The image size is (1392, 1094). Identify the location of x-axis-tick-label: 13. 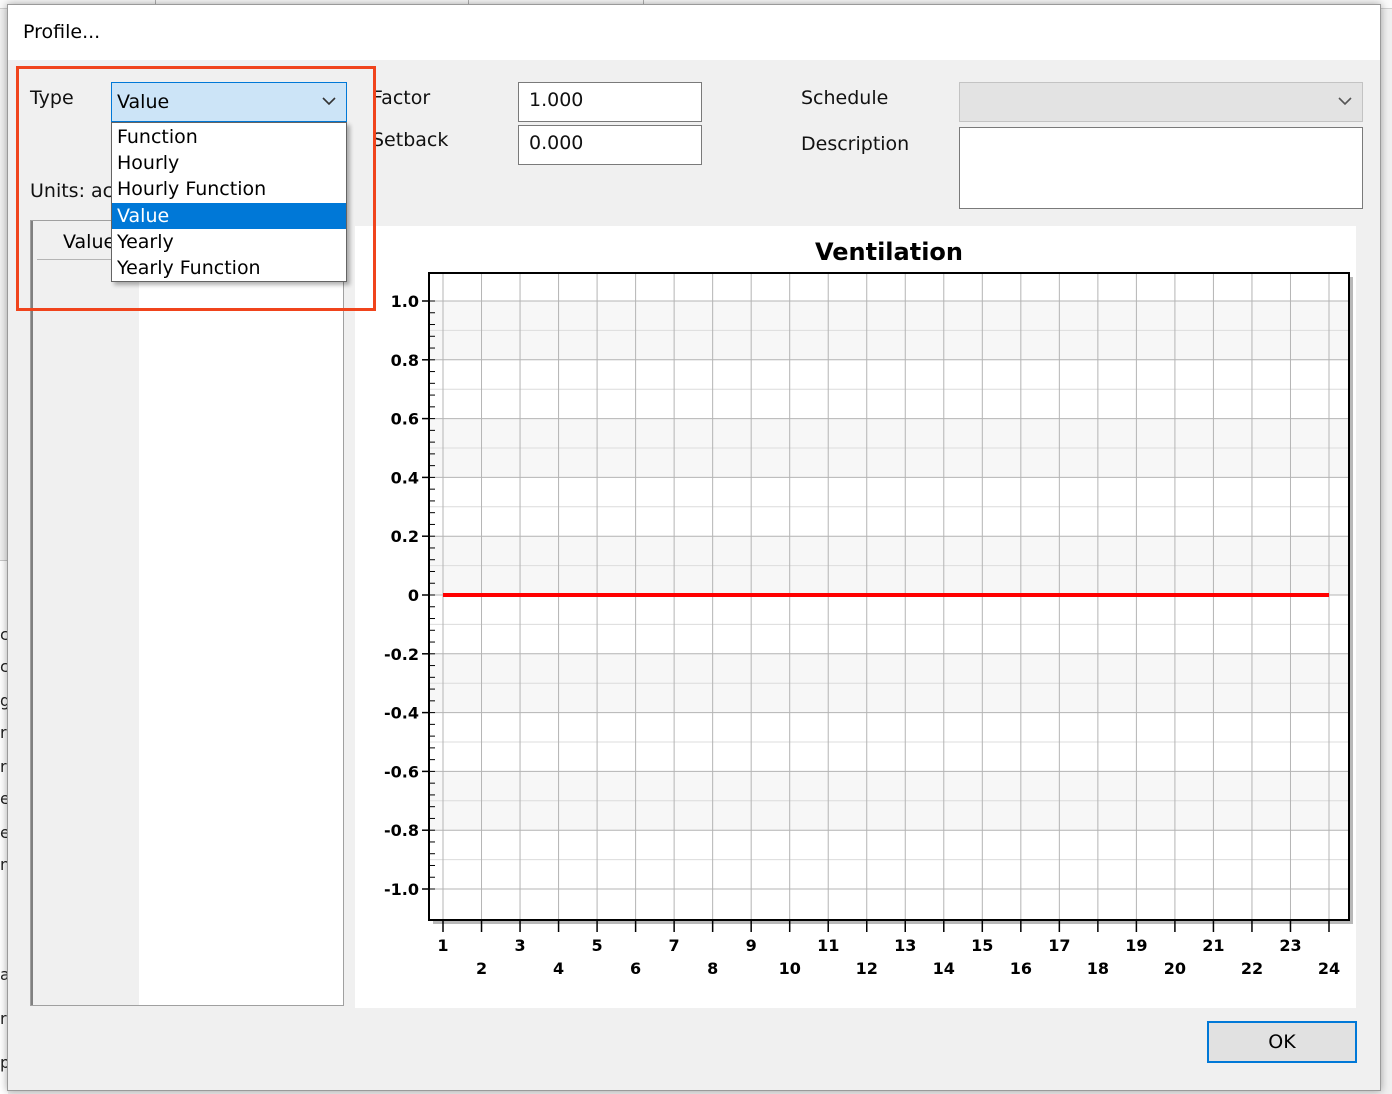
(905, 945).